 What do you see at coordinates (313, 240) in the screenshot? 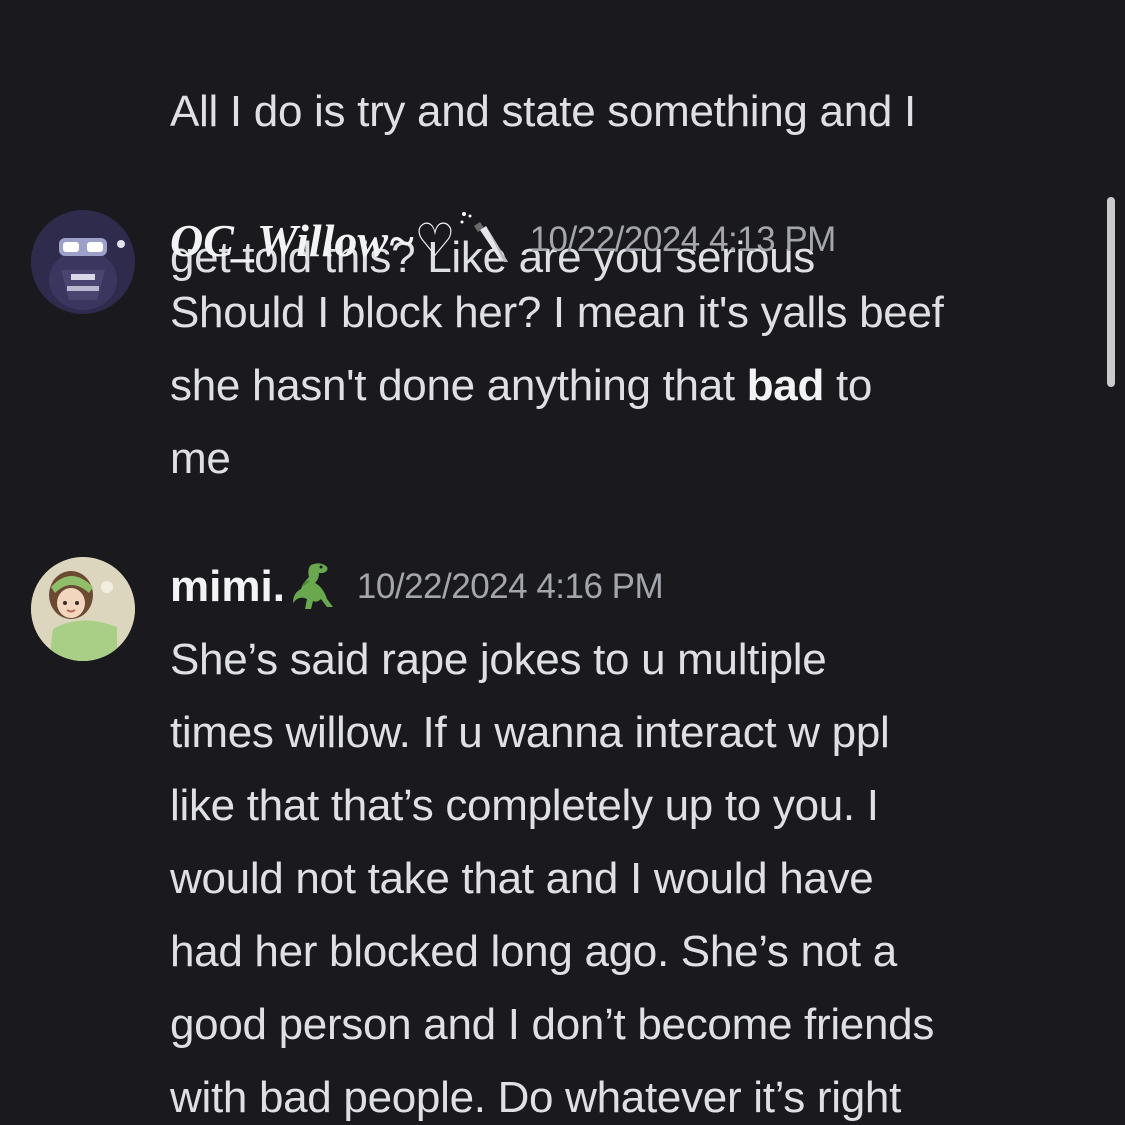
I see `username-oc-willow: OC_Willow~♡` at bounding box center [313, 240].